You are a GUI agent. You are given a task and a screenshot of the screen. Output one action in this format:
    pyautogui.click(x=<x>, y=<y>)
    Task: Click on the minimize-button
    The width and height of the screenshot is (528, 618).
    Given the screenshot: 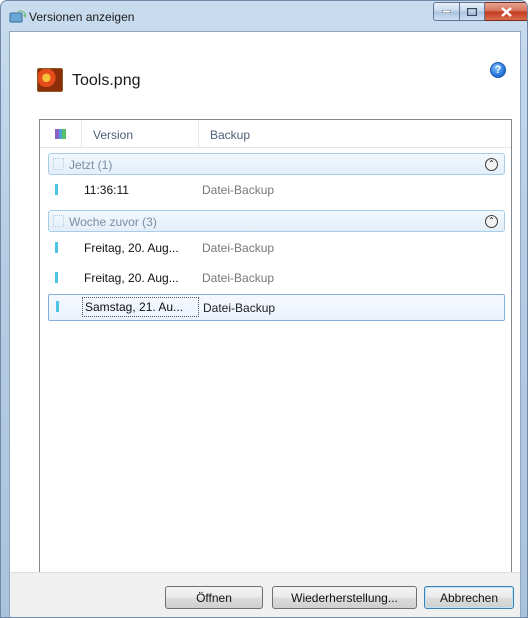 What is the action you would take?
    pyautogui.click(x=446, y=11)
    